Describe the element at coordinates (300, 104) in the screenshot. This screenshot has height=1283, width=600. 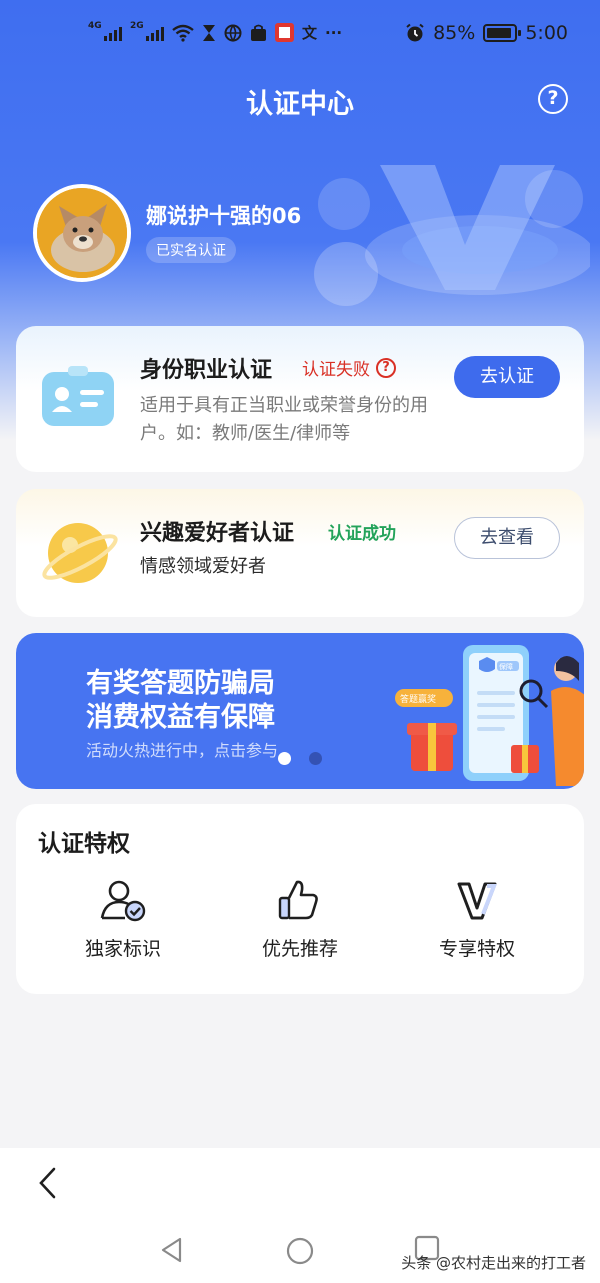
I see `page-title: 认证中心` at that location.